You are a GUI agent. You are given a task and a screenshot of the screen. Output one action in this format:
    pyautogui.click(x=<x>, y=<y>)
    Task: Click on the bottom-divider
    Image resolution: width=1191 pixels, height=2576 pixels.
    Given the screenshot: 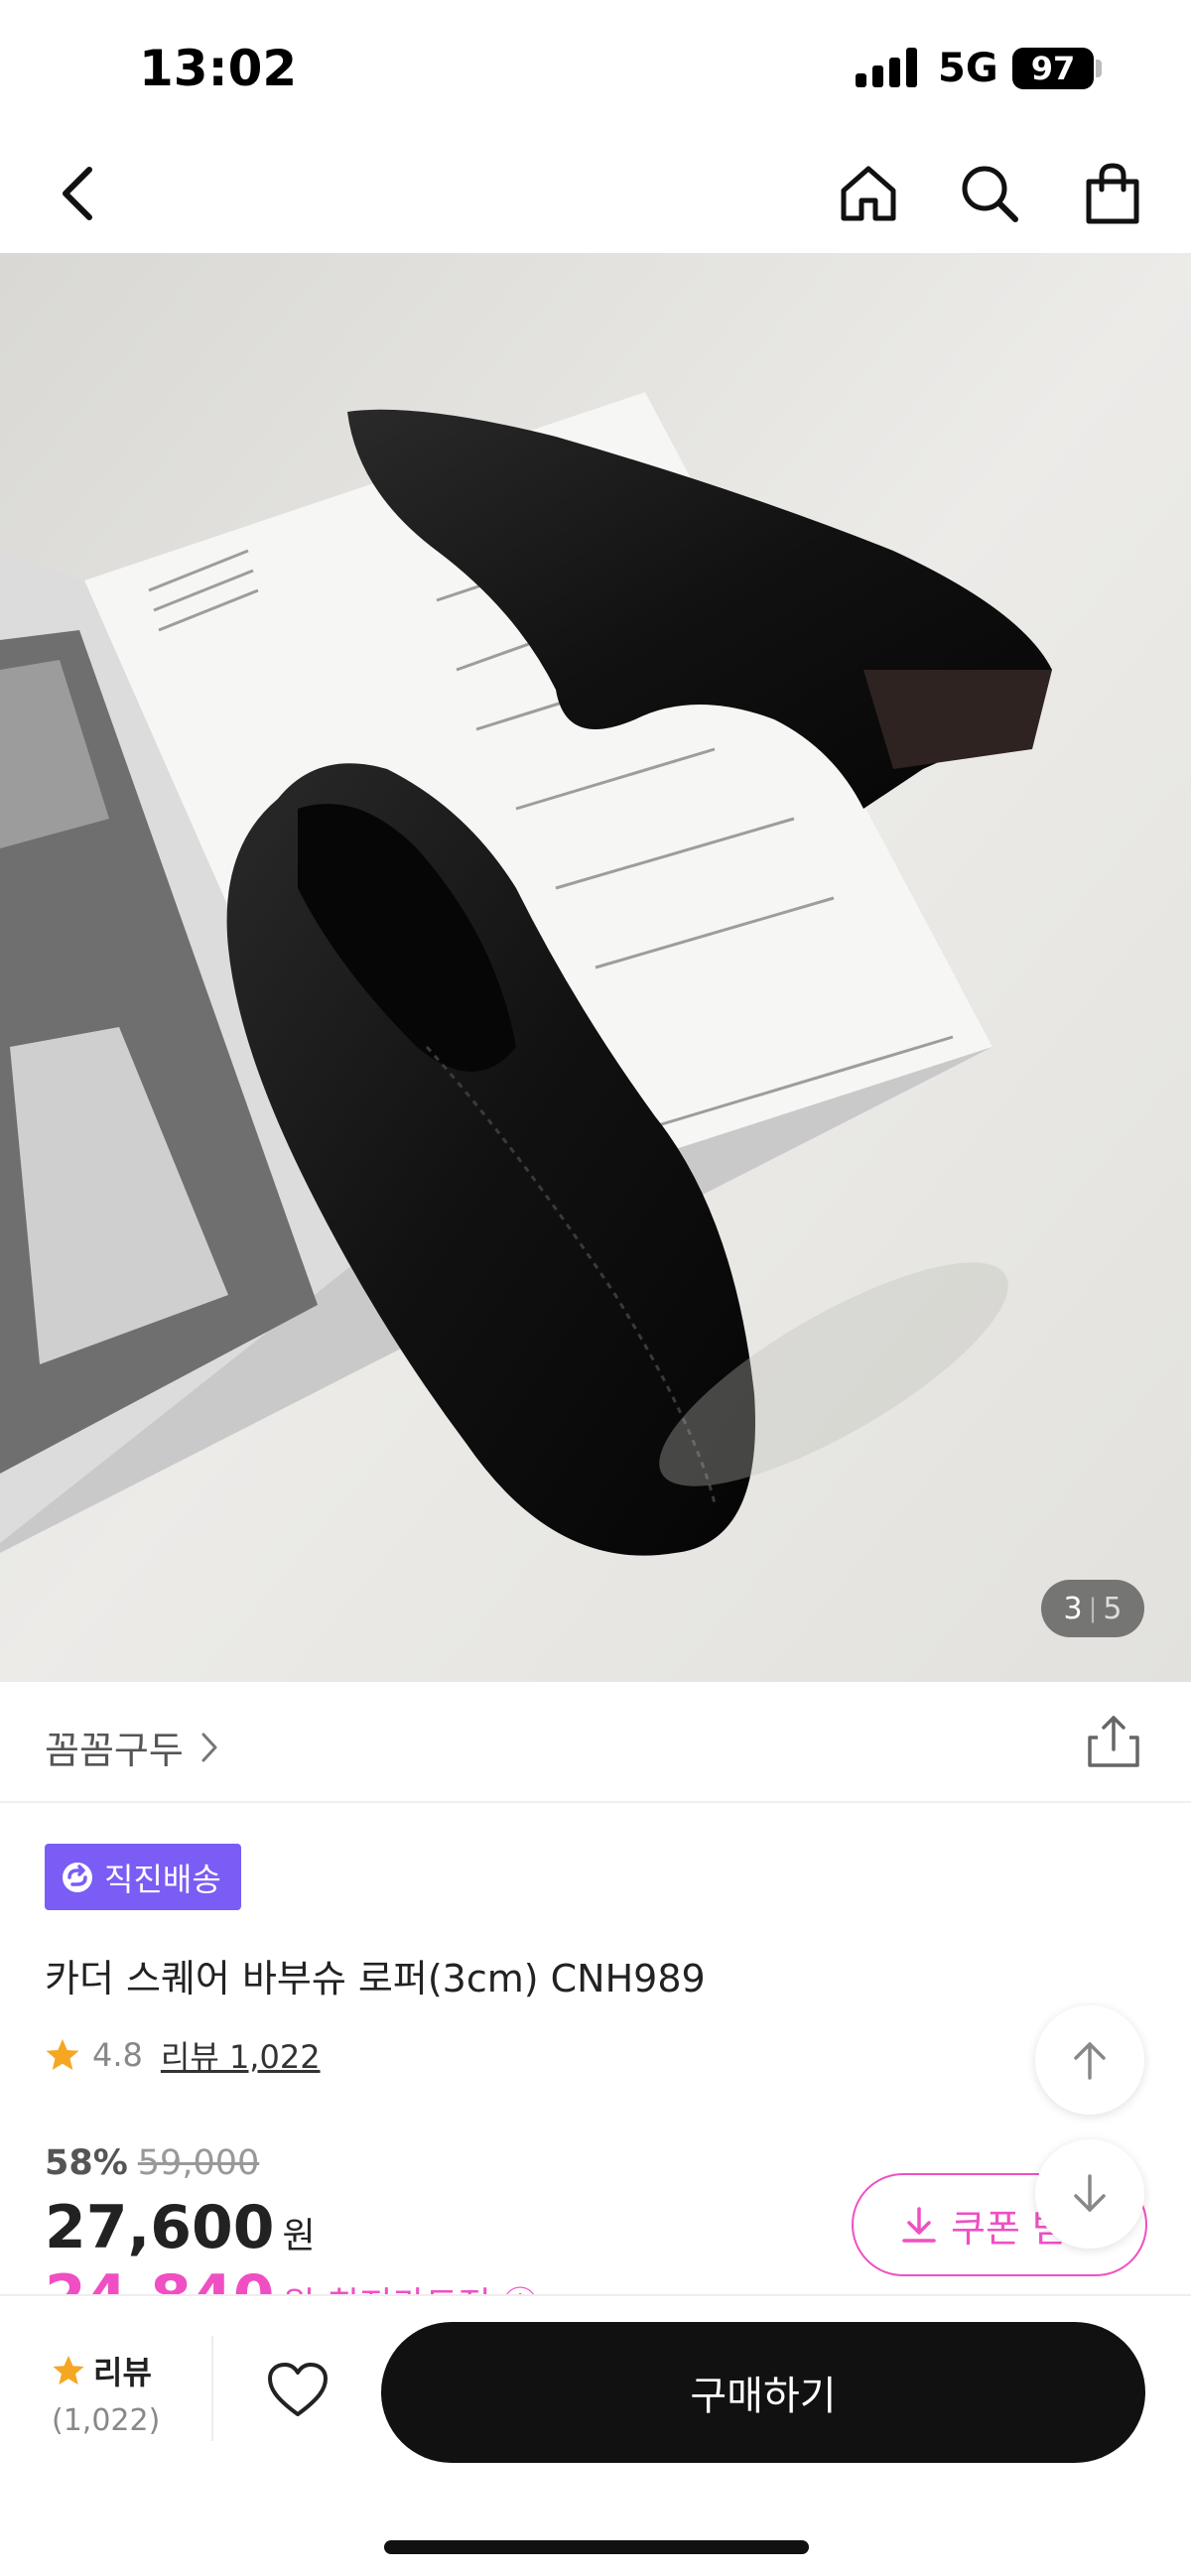 What is the action you would take?
    pyautogui.click(x=212, y=2389)
    